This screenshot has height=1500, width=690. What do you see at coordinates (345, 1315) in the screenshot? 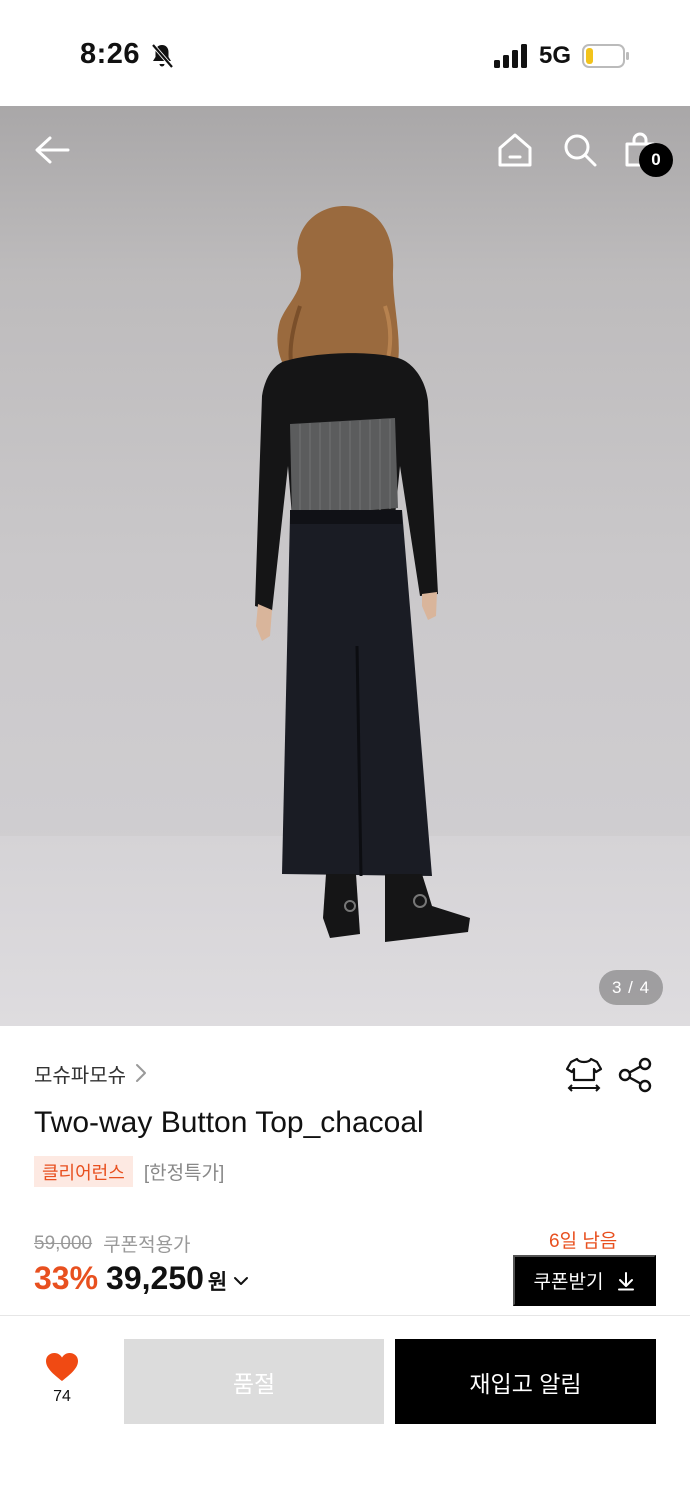
I see `section-divider` at bounding box center [345, 1315].